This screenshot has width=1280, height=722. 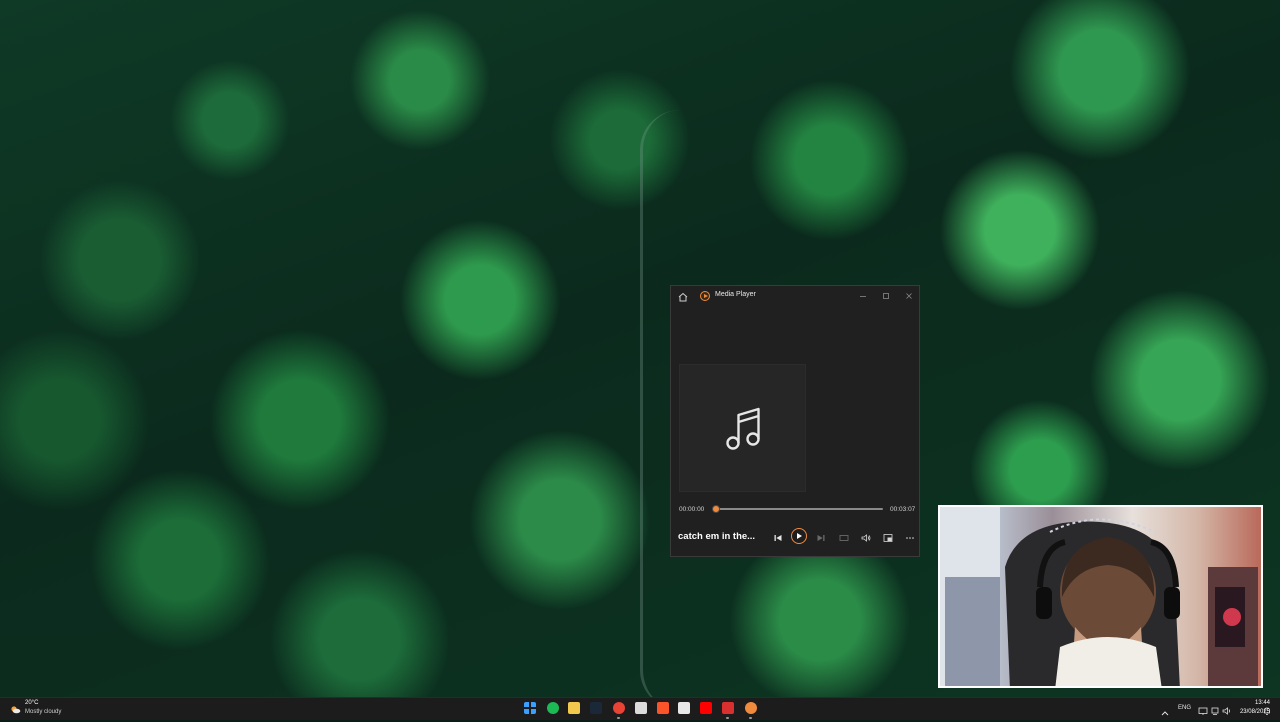 I want to click on more-options-button, so click(x=910, y=538).